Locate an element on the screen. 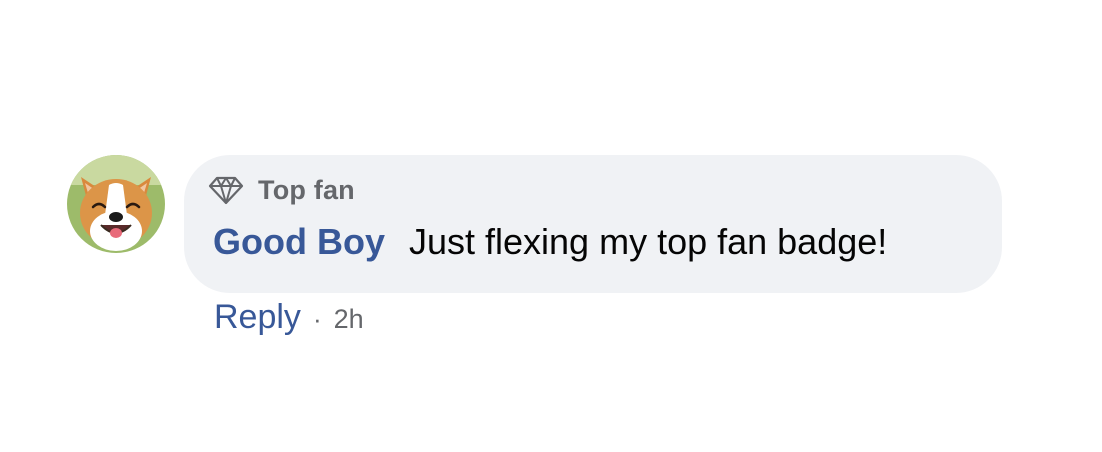 The image size is (1102, 452). avatar is located at coordinates (116, 204).